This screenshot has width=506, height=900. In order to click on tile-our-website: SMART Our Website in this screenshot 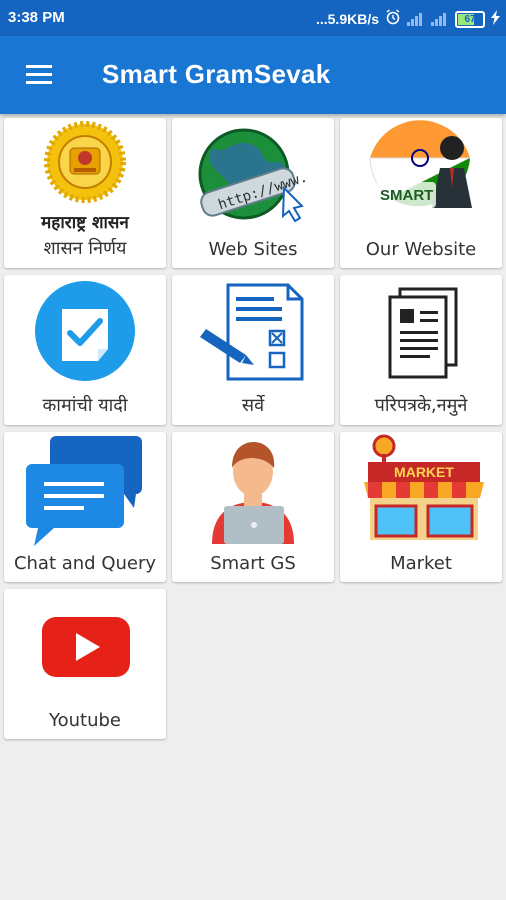, I will do `click(421, 193)`.